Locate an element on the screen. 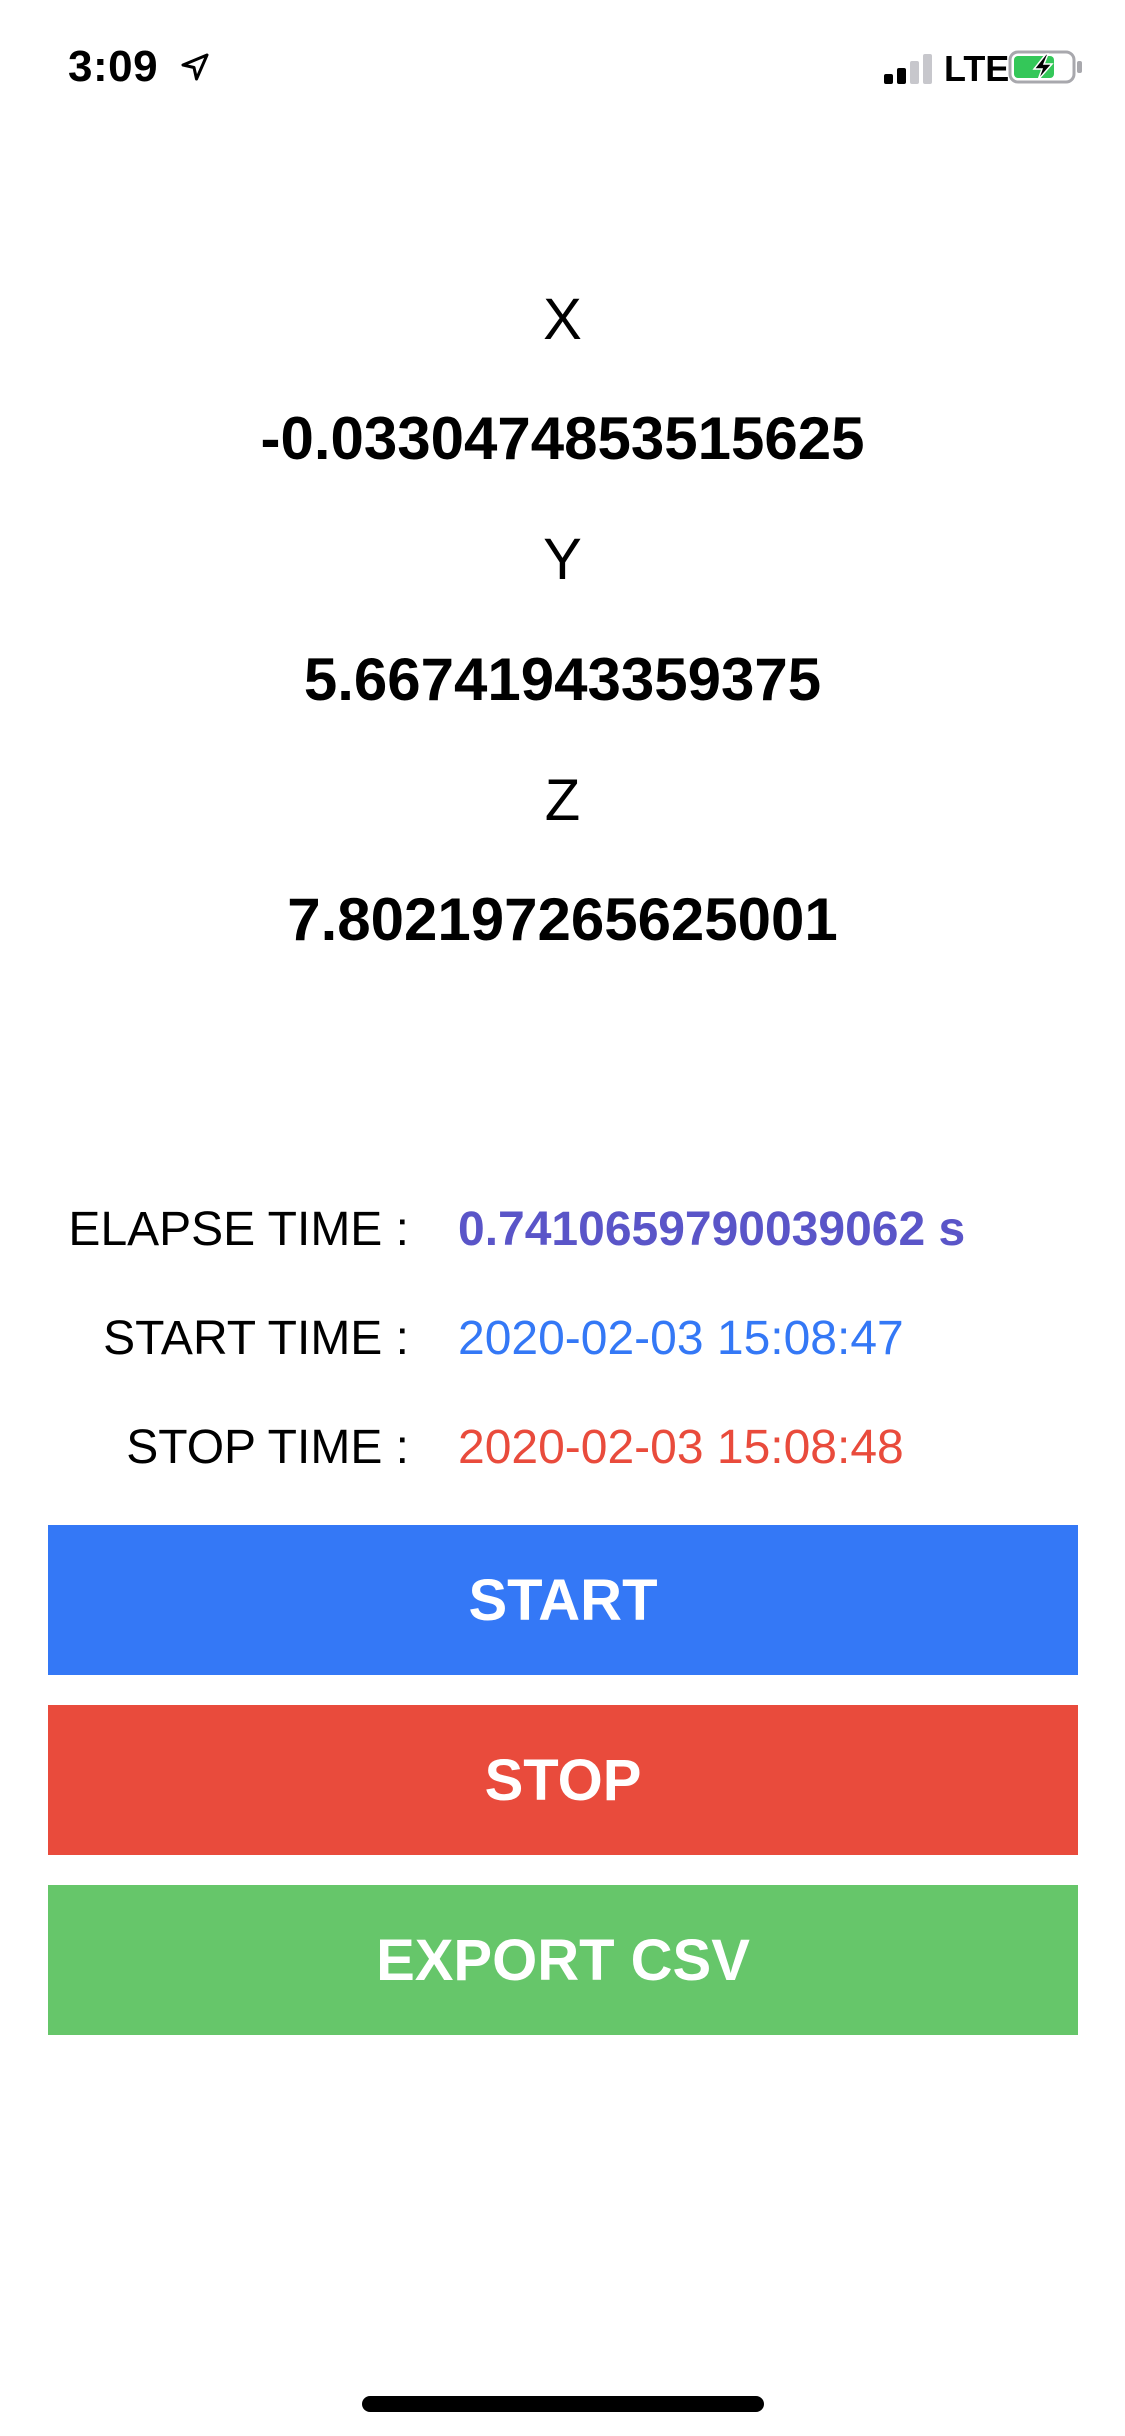  export-csv-button: EXPORT CSV is located at coordinates (563, 1960).